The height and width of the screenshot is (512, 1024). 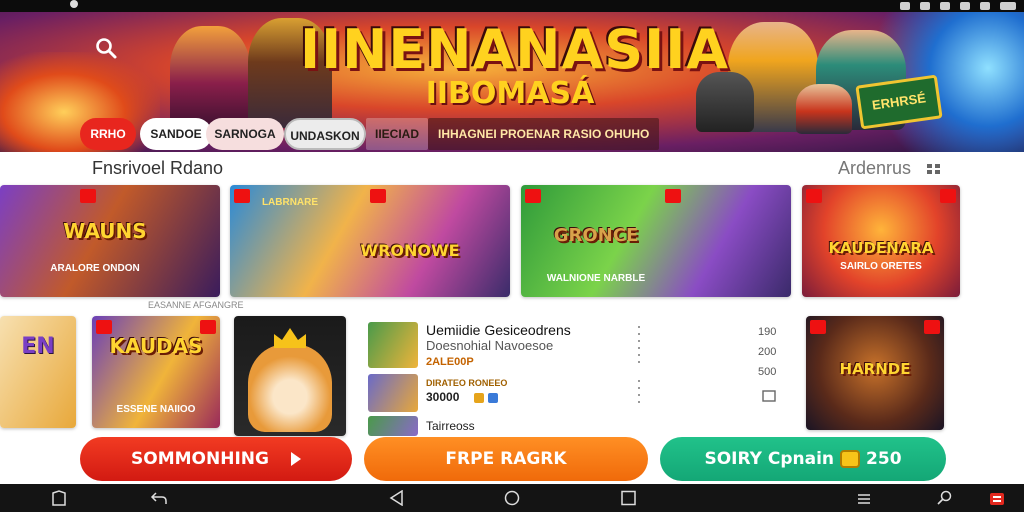 What do you see at coordinates (290, 388) in the screenshot?
I see `mascot-image` at bounding box center [290, 388].